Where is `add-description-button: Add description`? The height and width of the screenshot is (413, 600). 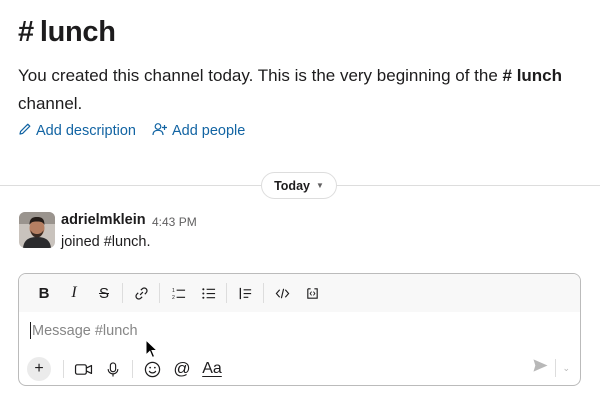
add-description-button: Add description is located at coordinates (77, 131).